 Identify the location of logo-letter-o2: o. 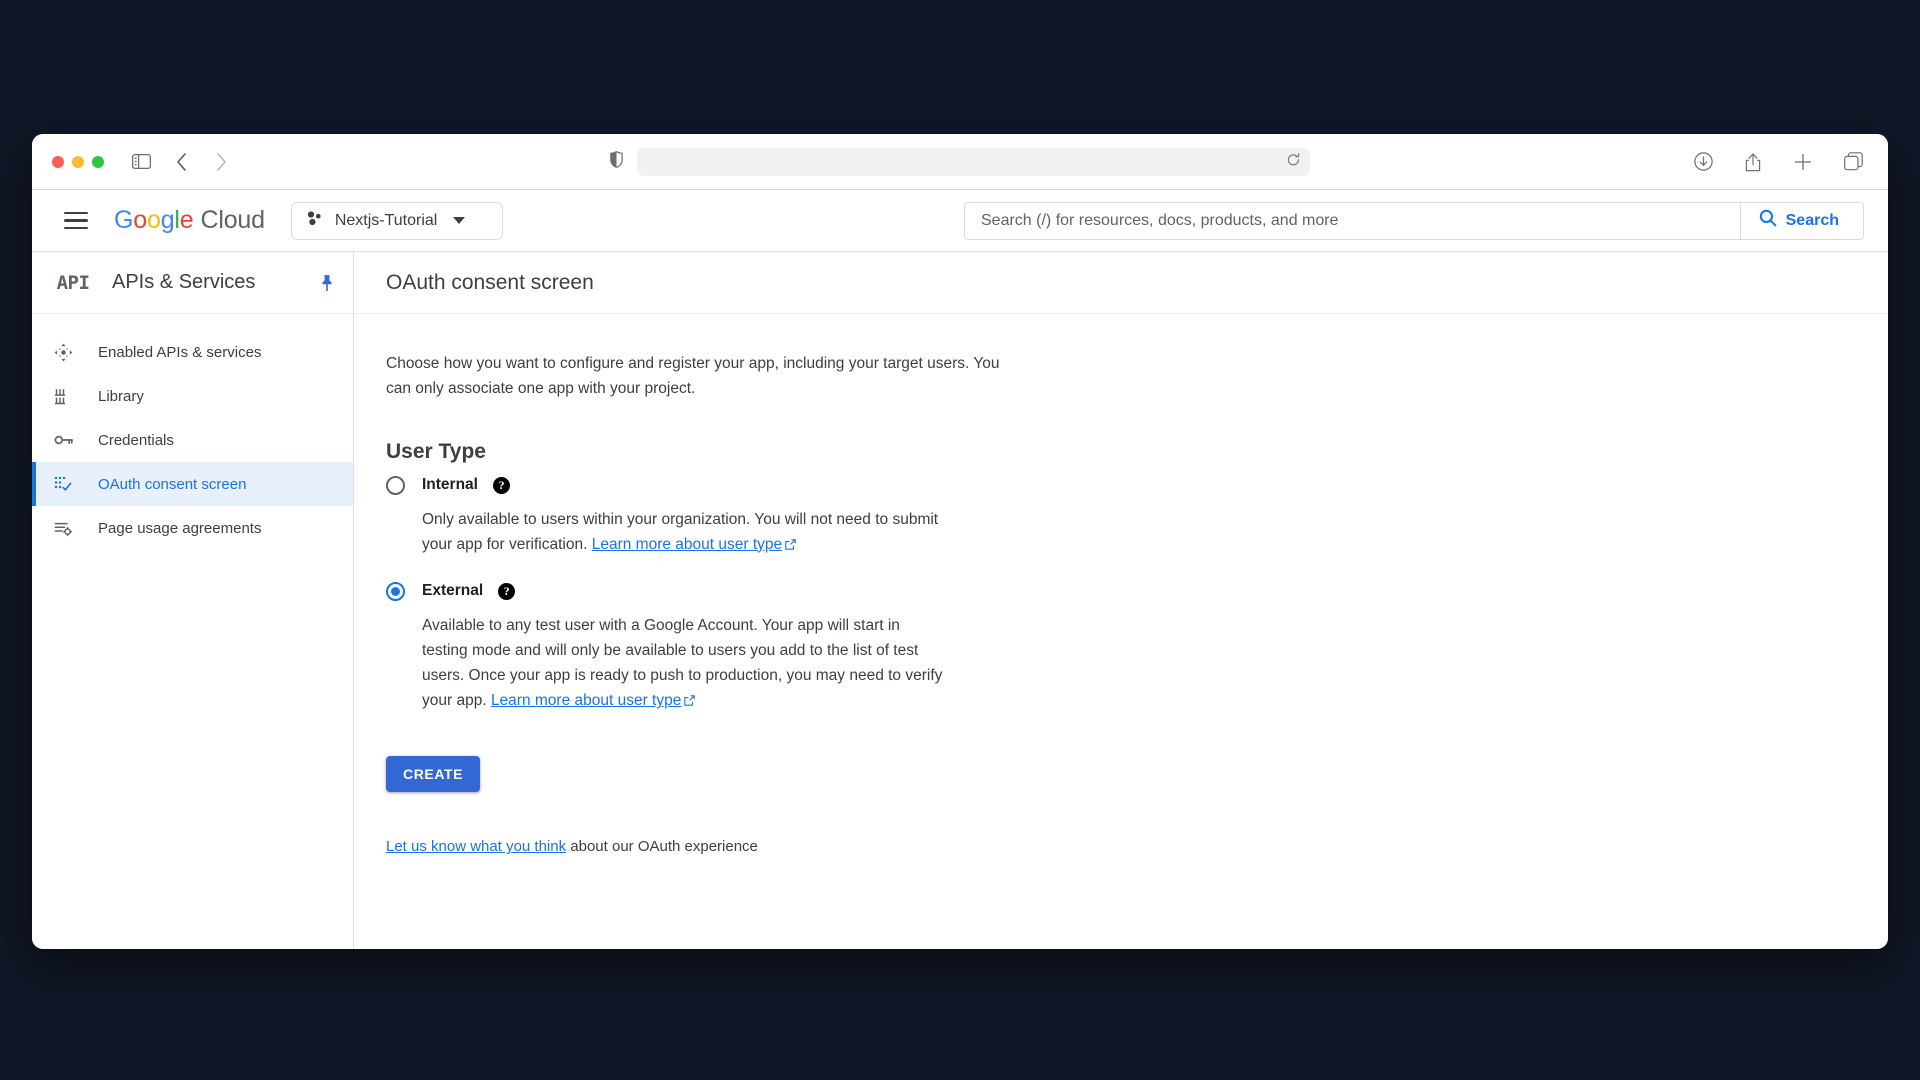
(153, 220).